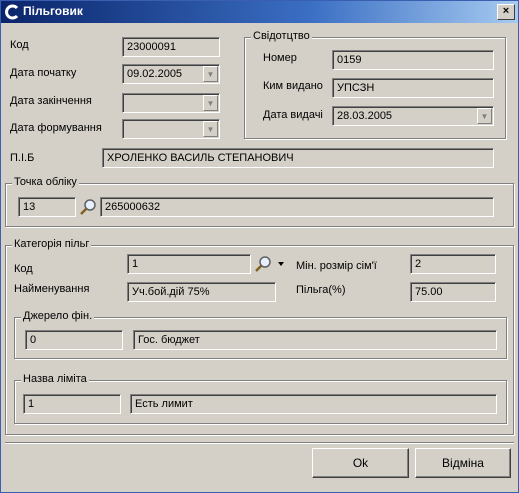 Image resolution: width=519 pixels, height=493 pixels. I want to click on benefit-kod-field: 1, so click(189, 264).